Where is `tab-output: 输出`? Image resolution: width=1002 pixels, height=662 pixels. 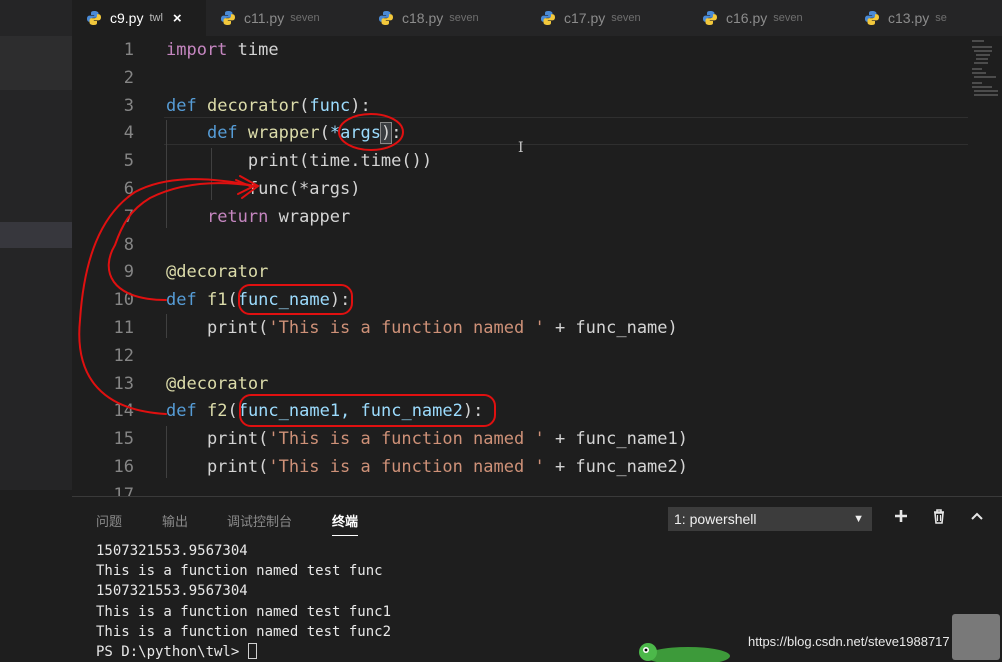 tab-output: 输出 is located at coordinates (175, 520).